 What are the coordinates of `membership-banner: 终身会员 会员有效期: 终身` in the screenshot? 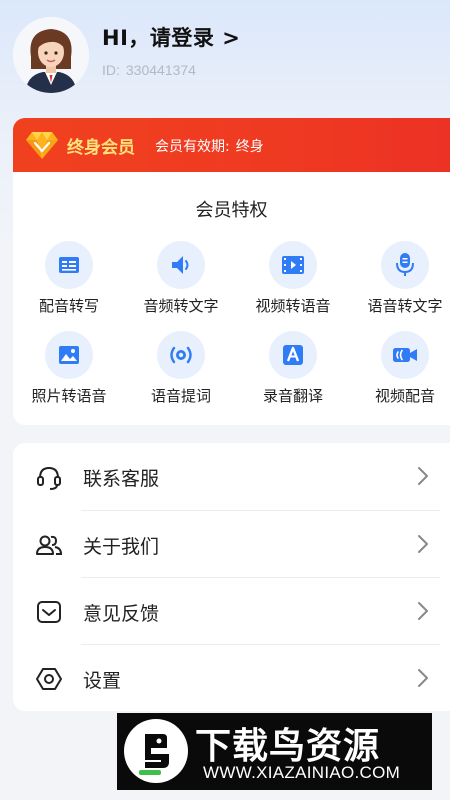 It's located at (231, 145).